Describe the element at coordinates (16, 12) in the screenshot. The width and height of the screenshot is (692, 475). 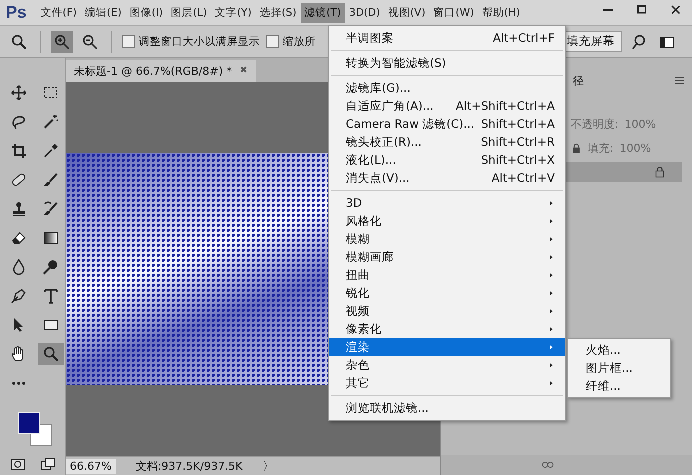
I see `app-logo: Ps` at that location.